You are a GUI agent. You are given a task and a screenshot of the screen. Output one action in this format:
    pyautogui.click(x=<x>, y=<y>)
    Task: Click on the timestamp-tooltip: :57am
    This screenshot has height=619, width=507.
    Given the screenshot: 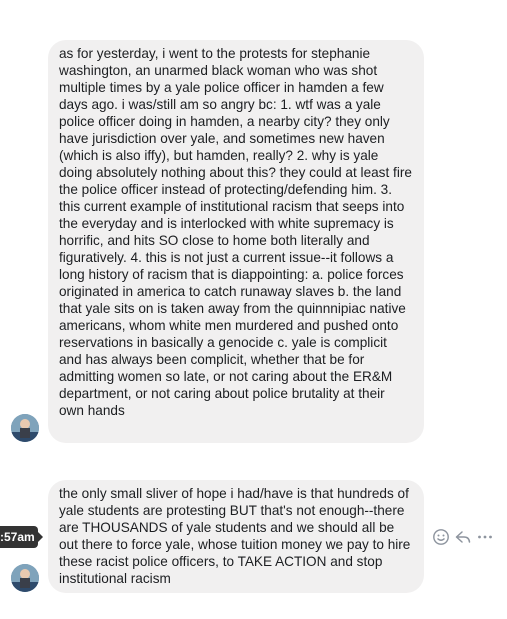 What is the action you would take?
    pyautogui.click(x=21, y=537)
    